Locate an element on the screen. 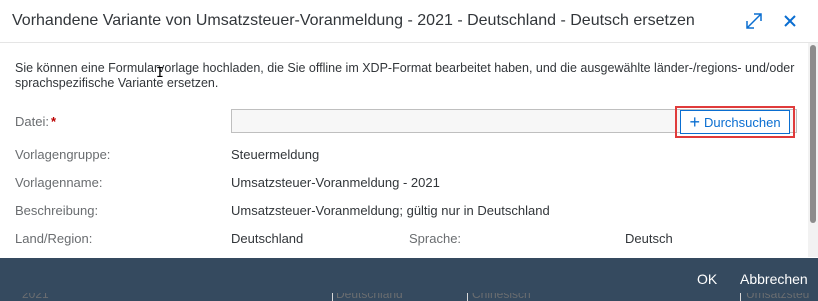  template-group-label: Vorlagengruppe: is located at coordinates (63, 154).